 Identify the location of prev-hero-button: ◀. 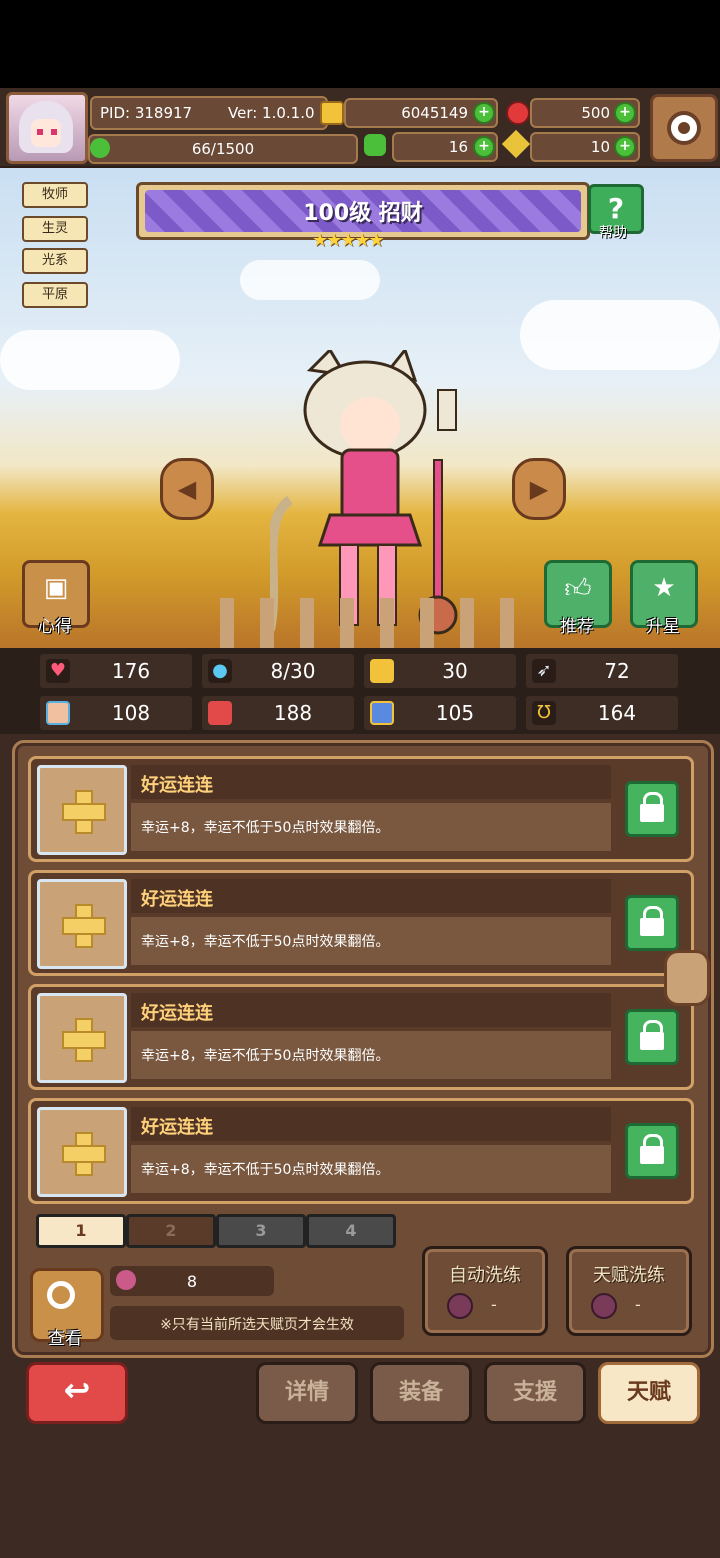
(187, 489).